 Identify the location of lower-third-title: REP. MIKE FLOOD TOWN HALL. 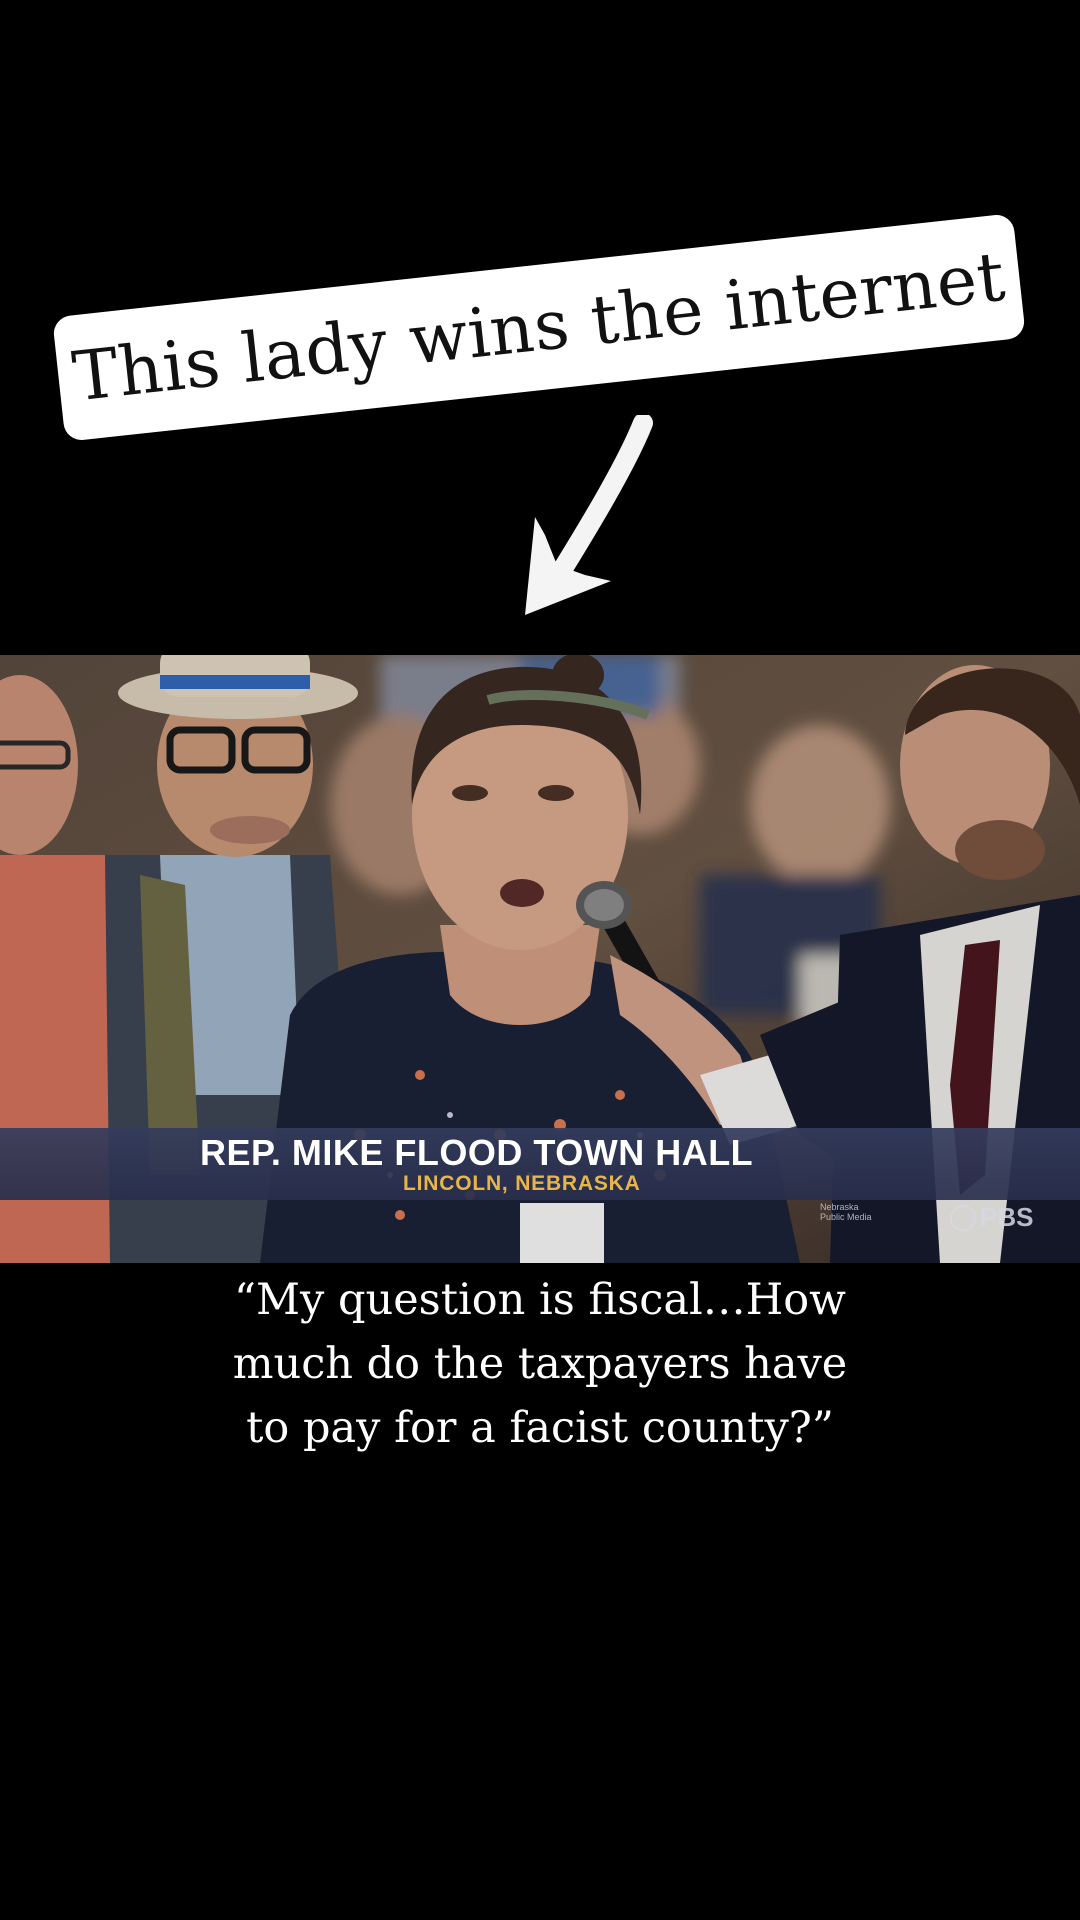
(477, 1152).